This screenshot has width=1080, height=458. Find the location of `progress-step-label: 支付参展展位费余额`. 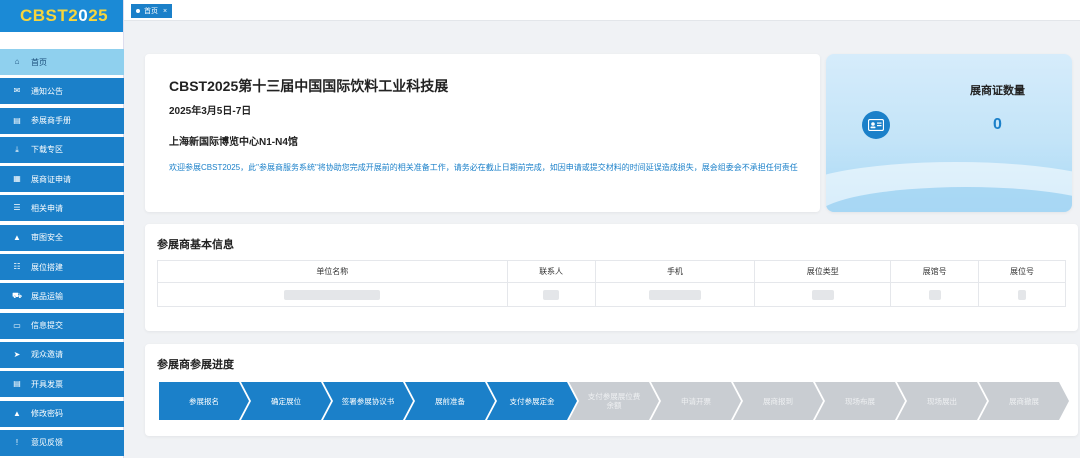

progress-step-label: 支付参展展位费余额 is located at coordinates (614, 401).